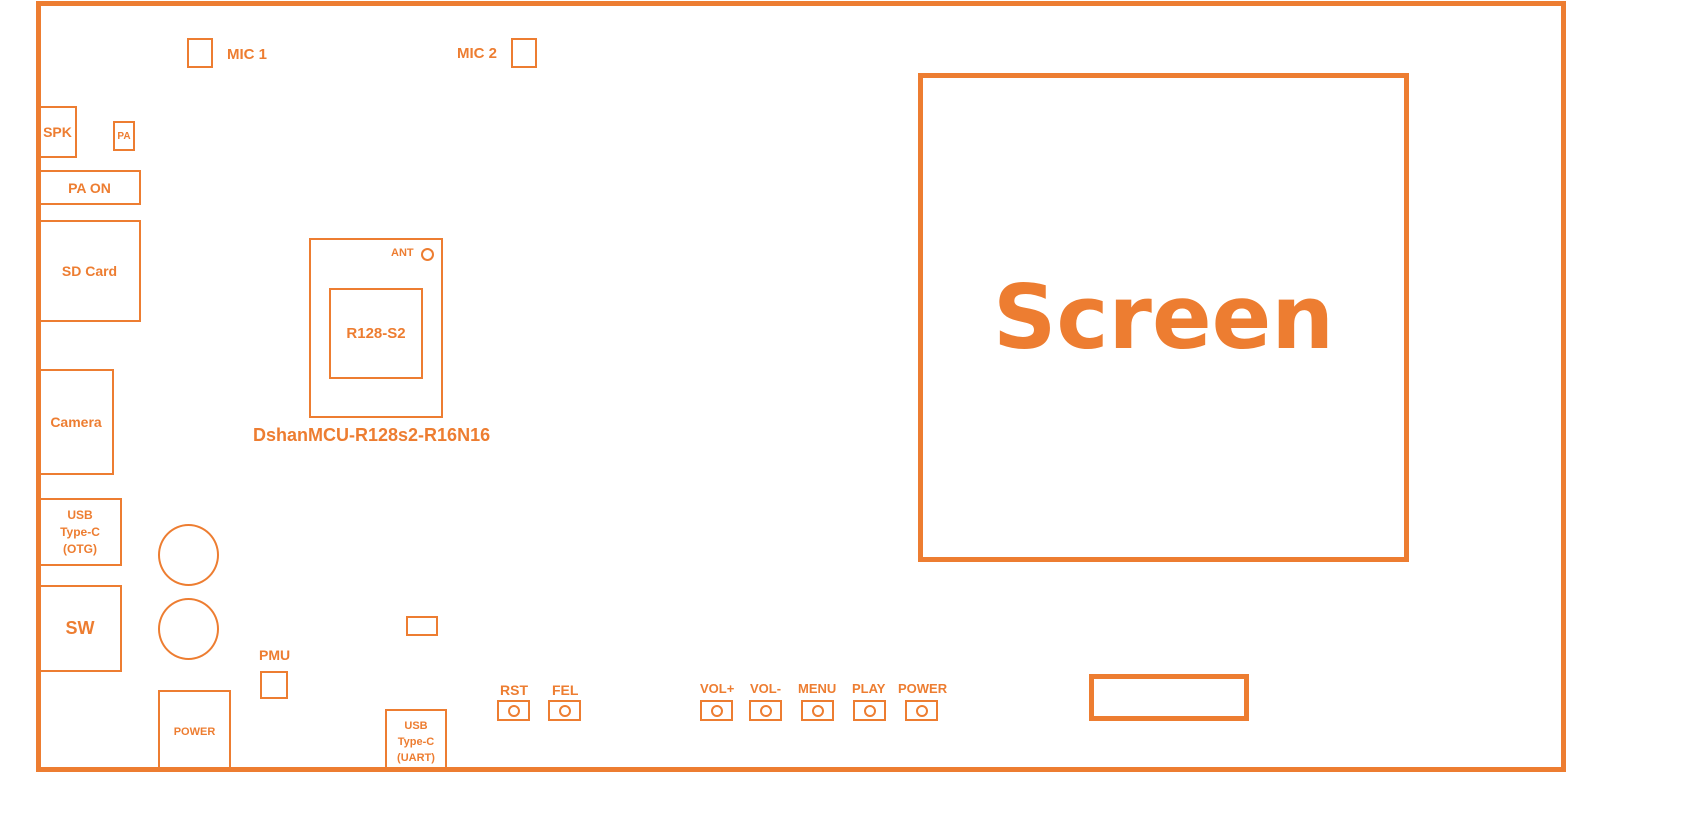 Image resolution: width=1681 pixels, height=832 pixels. I want to click on power-connector: POWER, so click(194, 731).